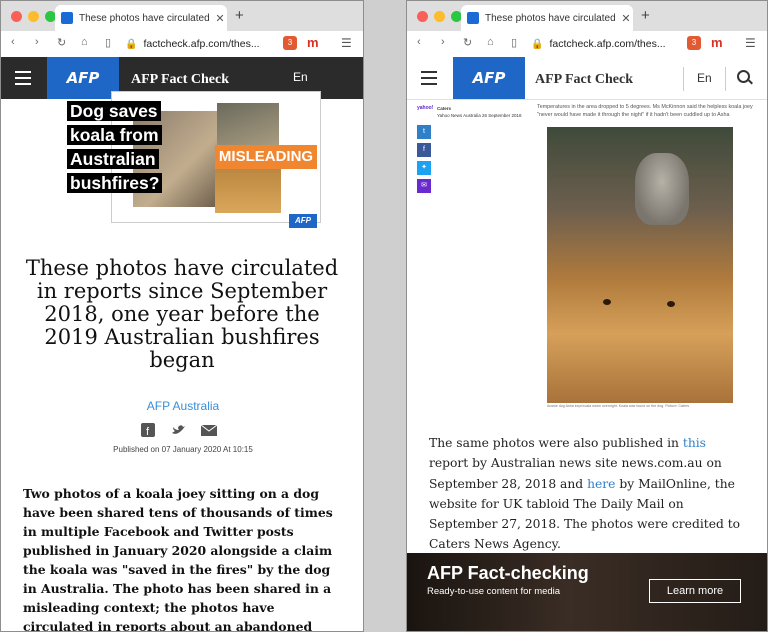 This screenshot has height=632, width=768. Describe the element at coordinates (444, 108) in the screenshot. I see `source-name: Caters` at that location.